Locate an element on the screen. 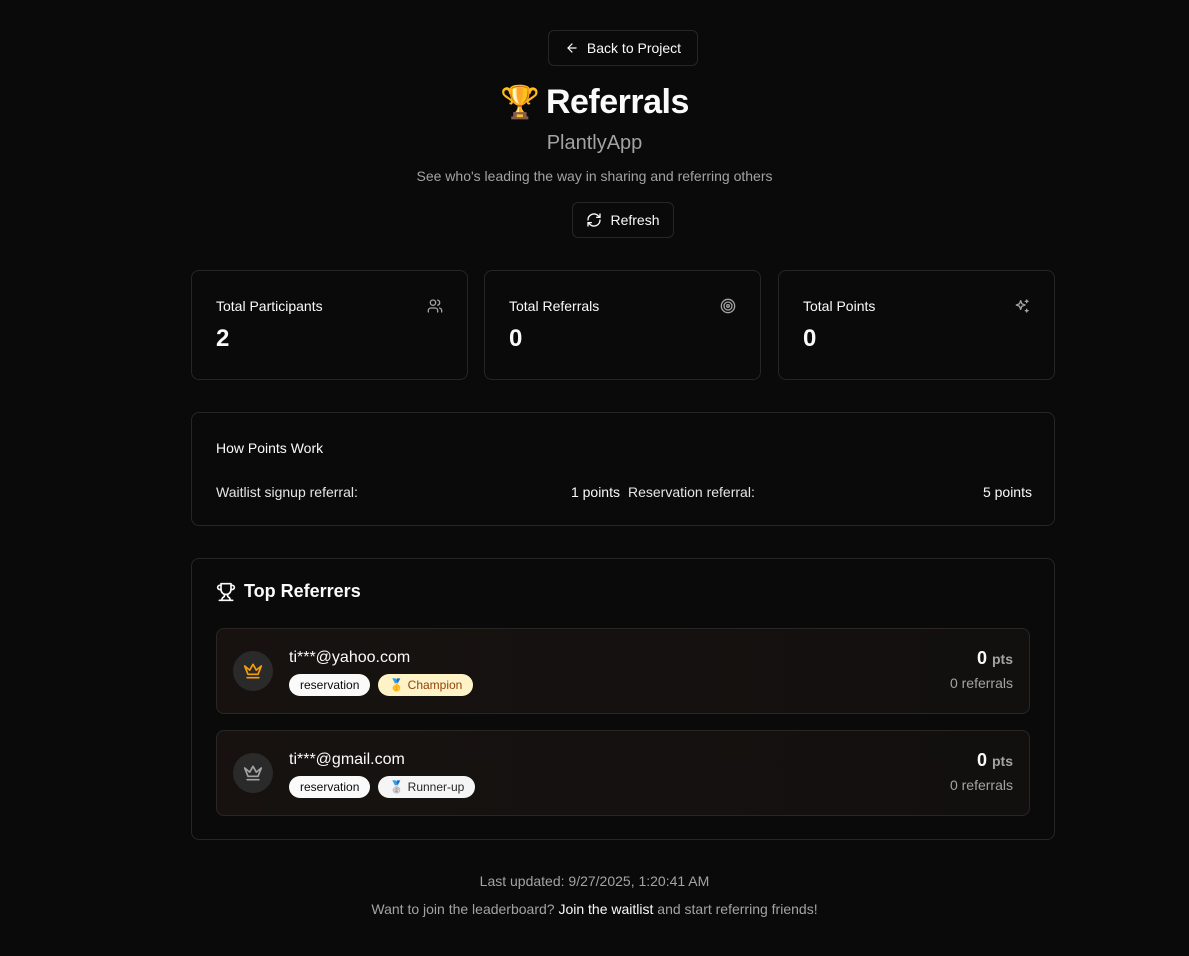 This screenshot has height=956, width=1189. referrer-badges: reservation 🥇 Champion is located at coordinates (381, 685).